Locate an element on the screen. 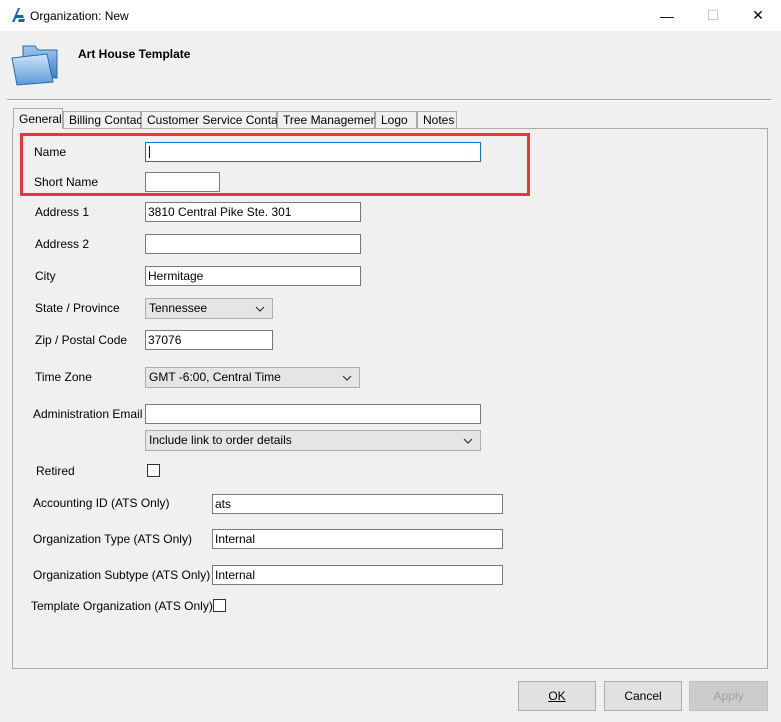 This screenshot has width=781, height=722. timezone-select: GMT -6:00, Central Time is located at coordinates (252, 377).